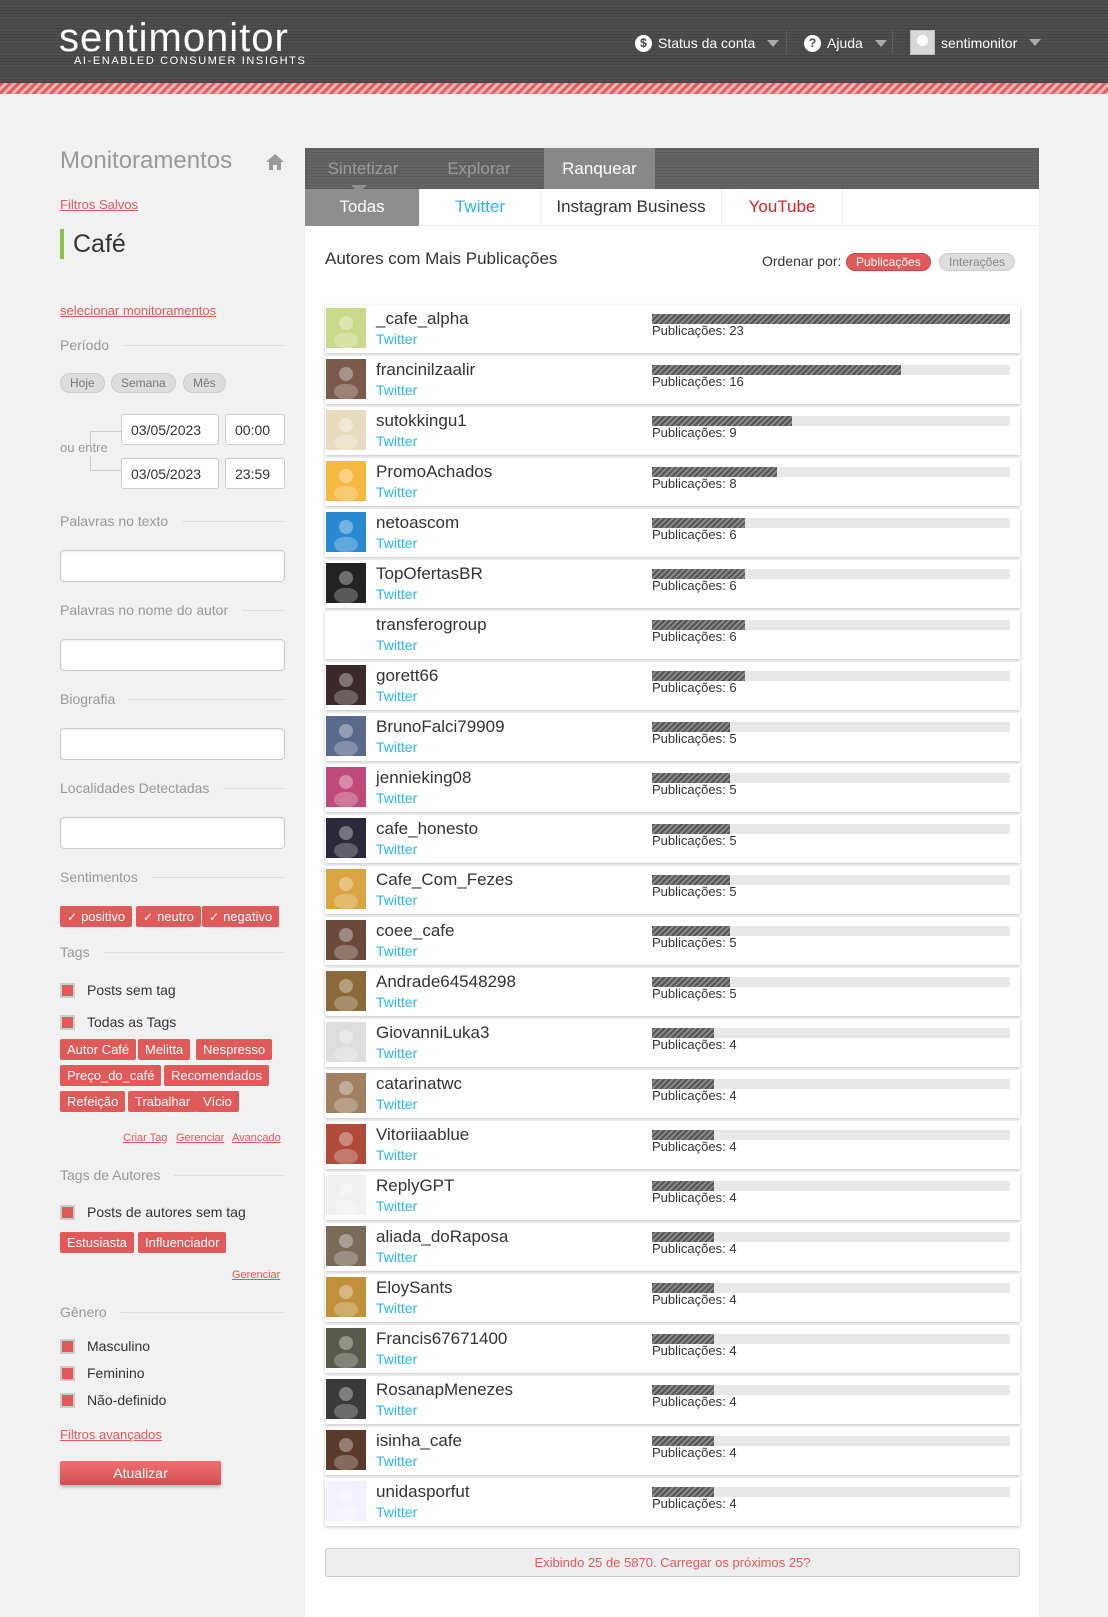 This screenshot has width=1108, height=1617. Describe the element at coordinates (170, 473) in the screenshot. I see `date-to-input: 03/05/2023` at that location.